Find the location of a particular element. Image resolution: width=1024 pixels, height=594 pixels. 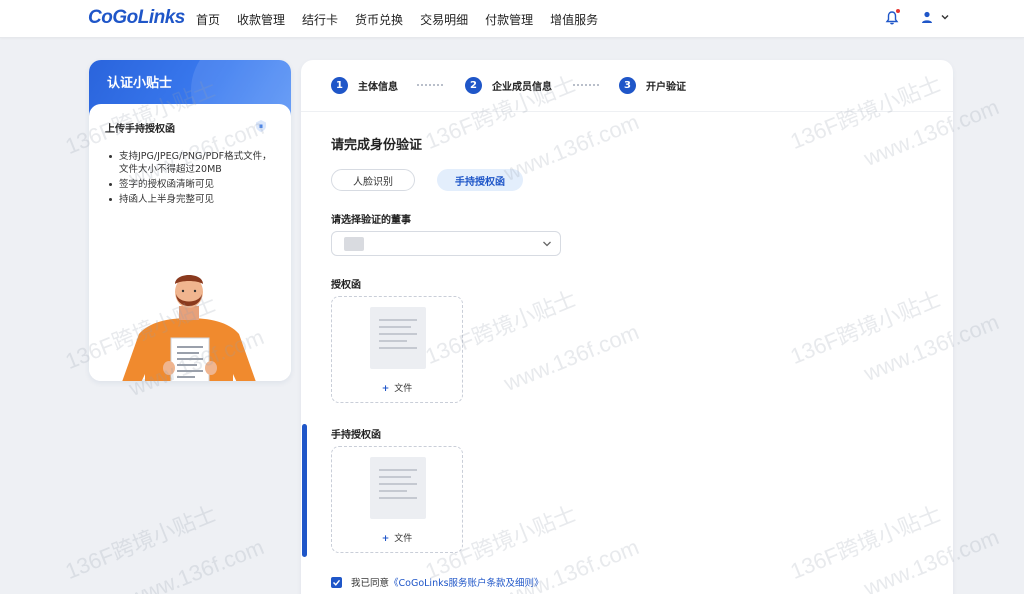

tips-subtitle: 上传手持授权函 is located at coordinates (140, 129).